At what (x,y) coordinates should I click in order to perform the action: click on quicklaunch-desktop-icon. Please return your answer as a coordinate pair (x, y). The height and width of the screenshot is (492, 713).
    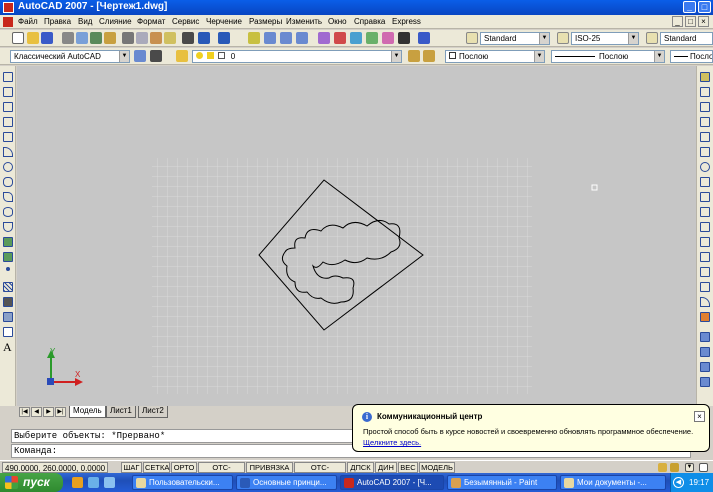
    Looking at the image, I should click on (109, 482).